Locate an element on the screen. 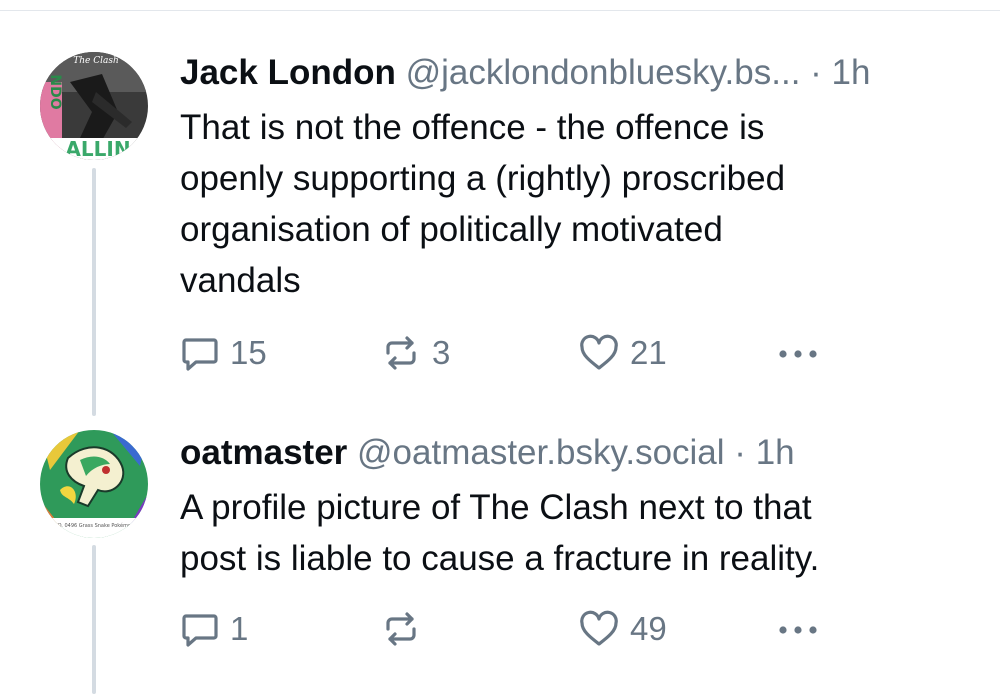  author-handle: @oatmaster.bsky.social is located at coordinates (541, 452).